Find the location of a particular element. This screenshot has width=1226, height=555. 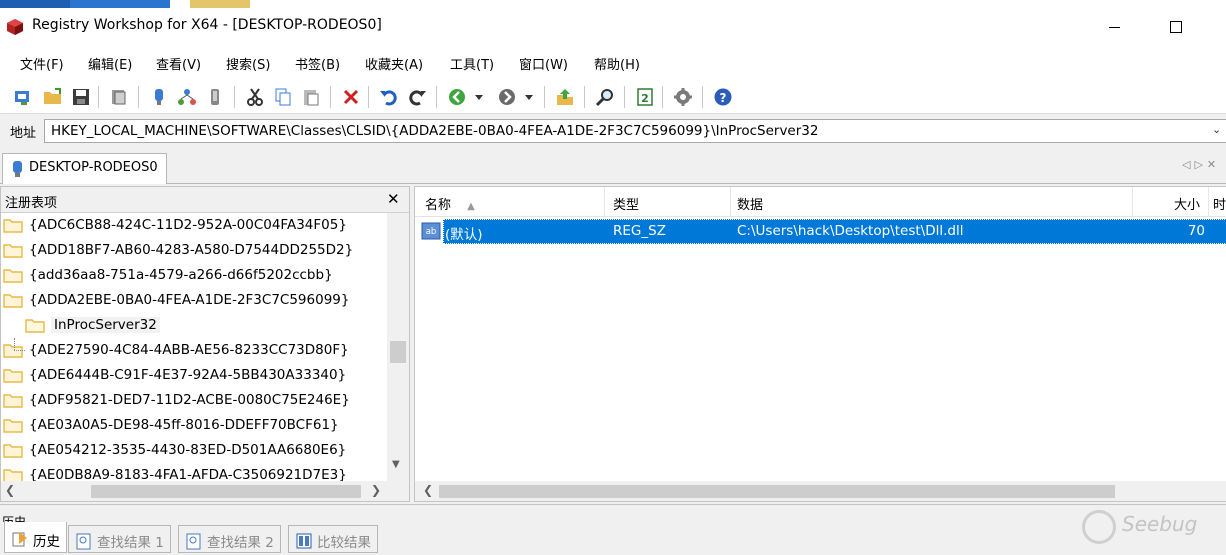

tab-label: DESKTOP-RODEOS0 is located at coordinates (93, 167).